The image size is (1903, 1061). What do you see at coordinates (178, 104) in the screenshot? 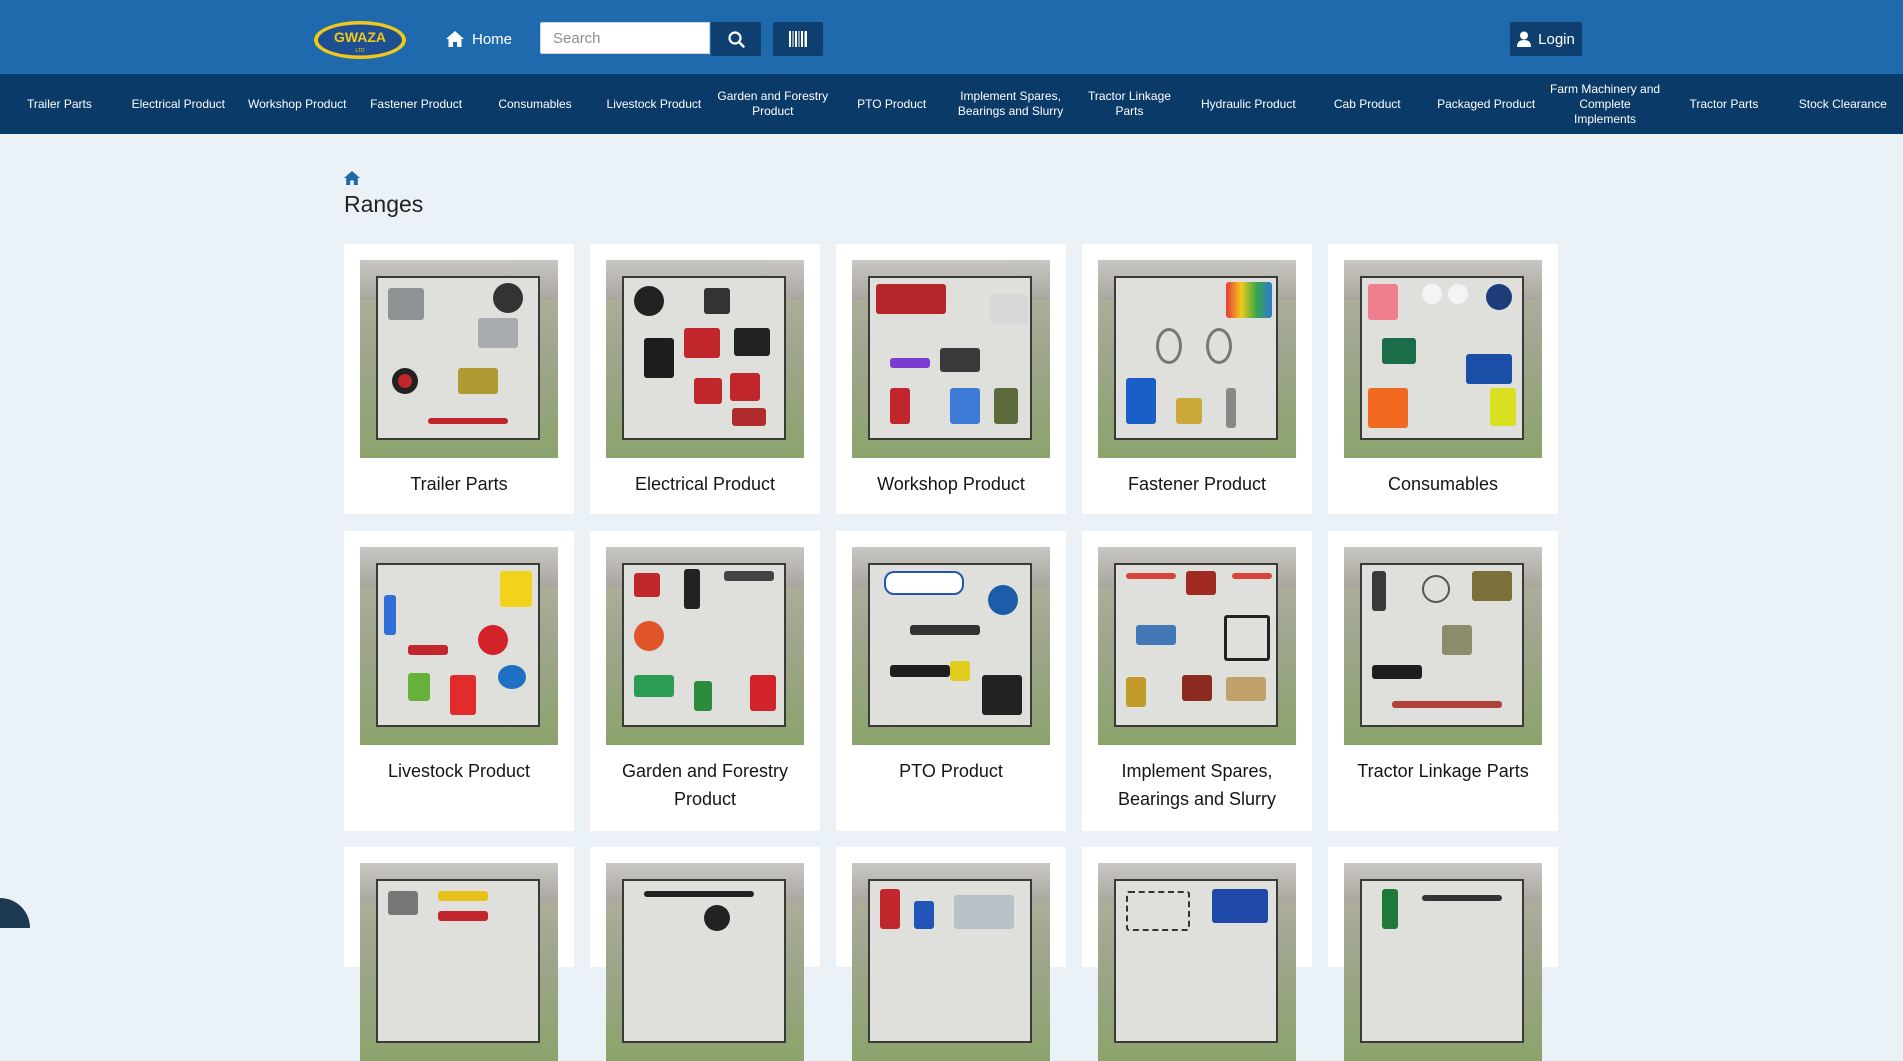
I see `nav-item-electrical-product: Electrical Product` at bounding box center [178, 104].